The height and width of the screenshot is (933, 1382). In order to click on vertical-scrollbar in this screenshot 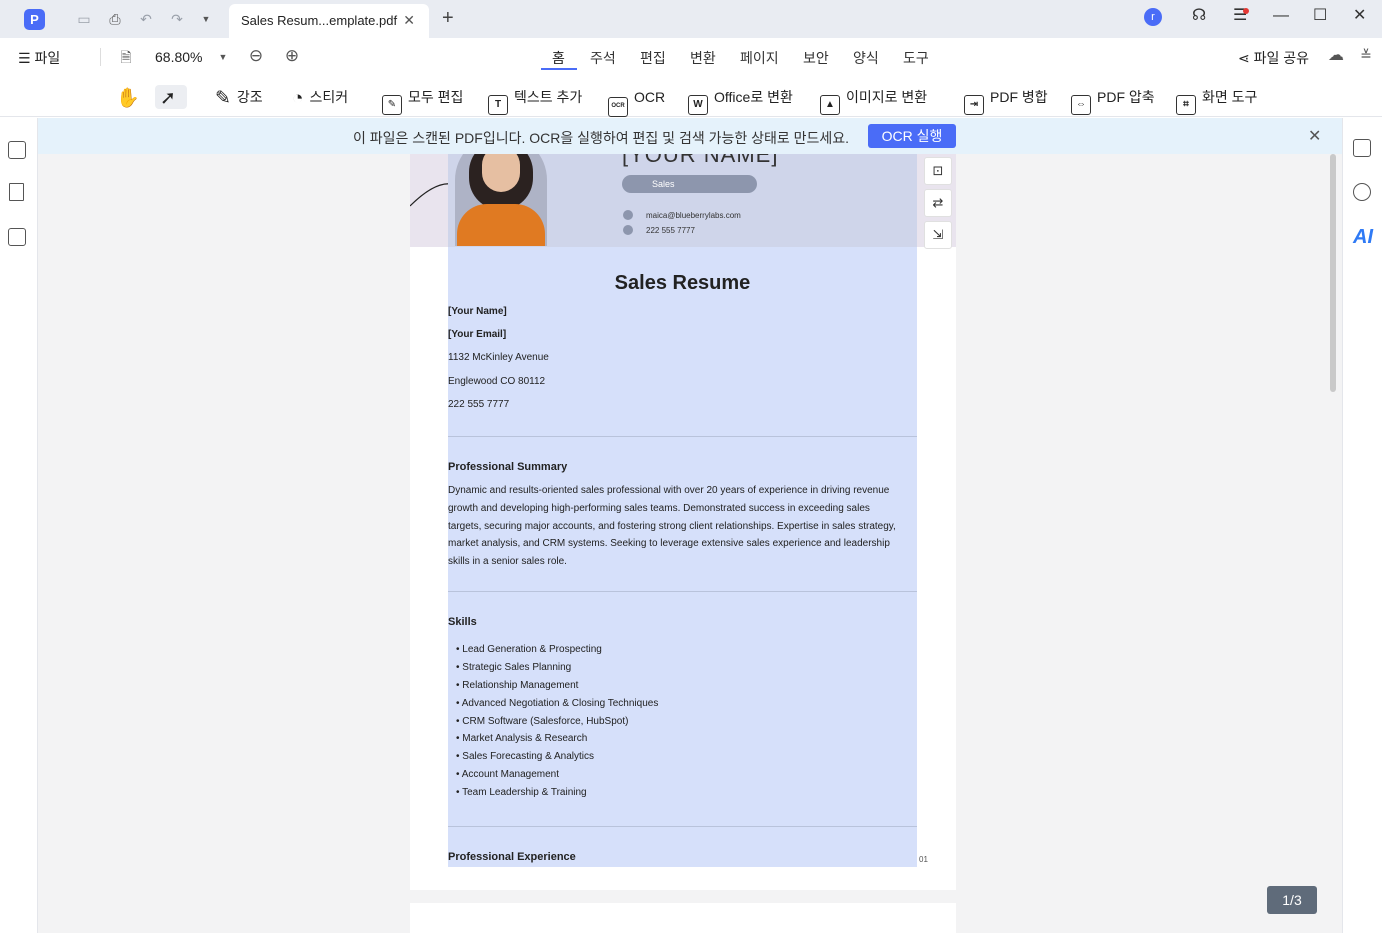, I will do `click(1333, 273)`.